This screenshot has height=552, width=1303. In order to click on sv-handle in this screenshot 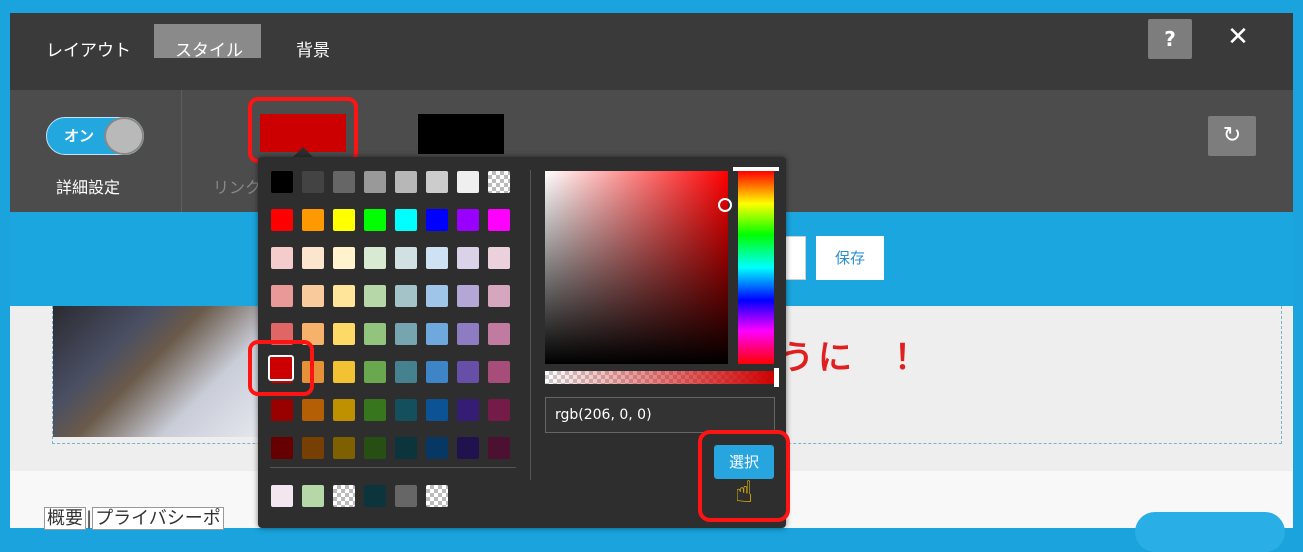, I will do `click(725, 205)`.